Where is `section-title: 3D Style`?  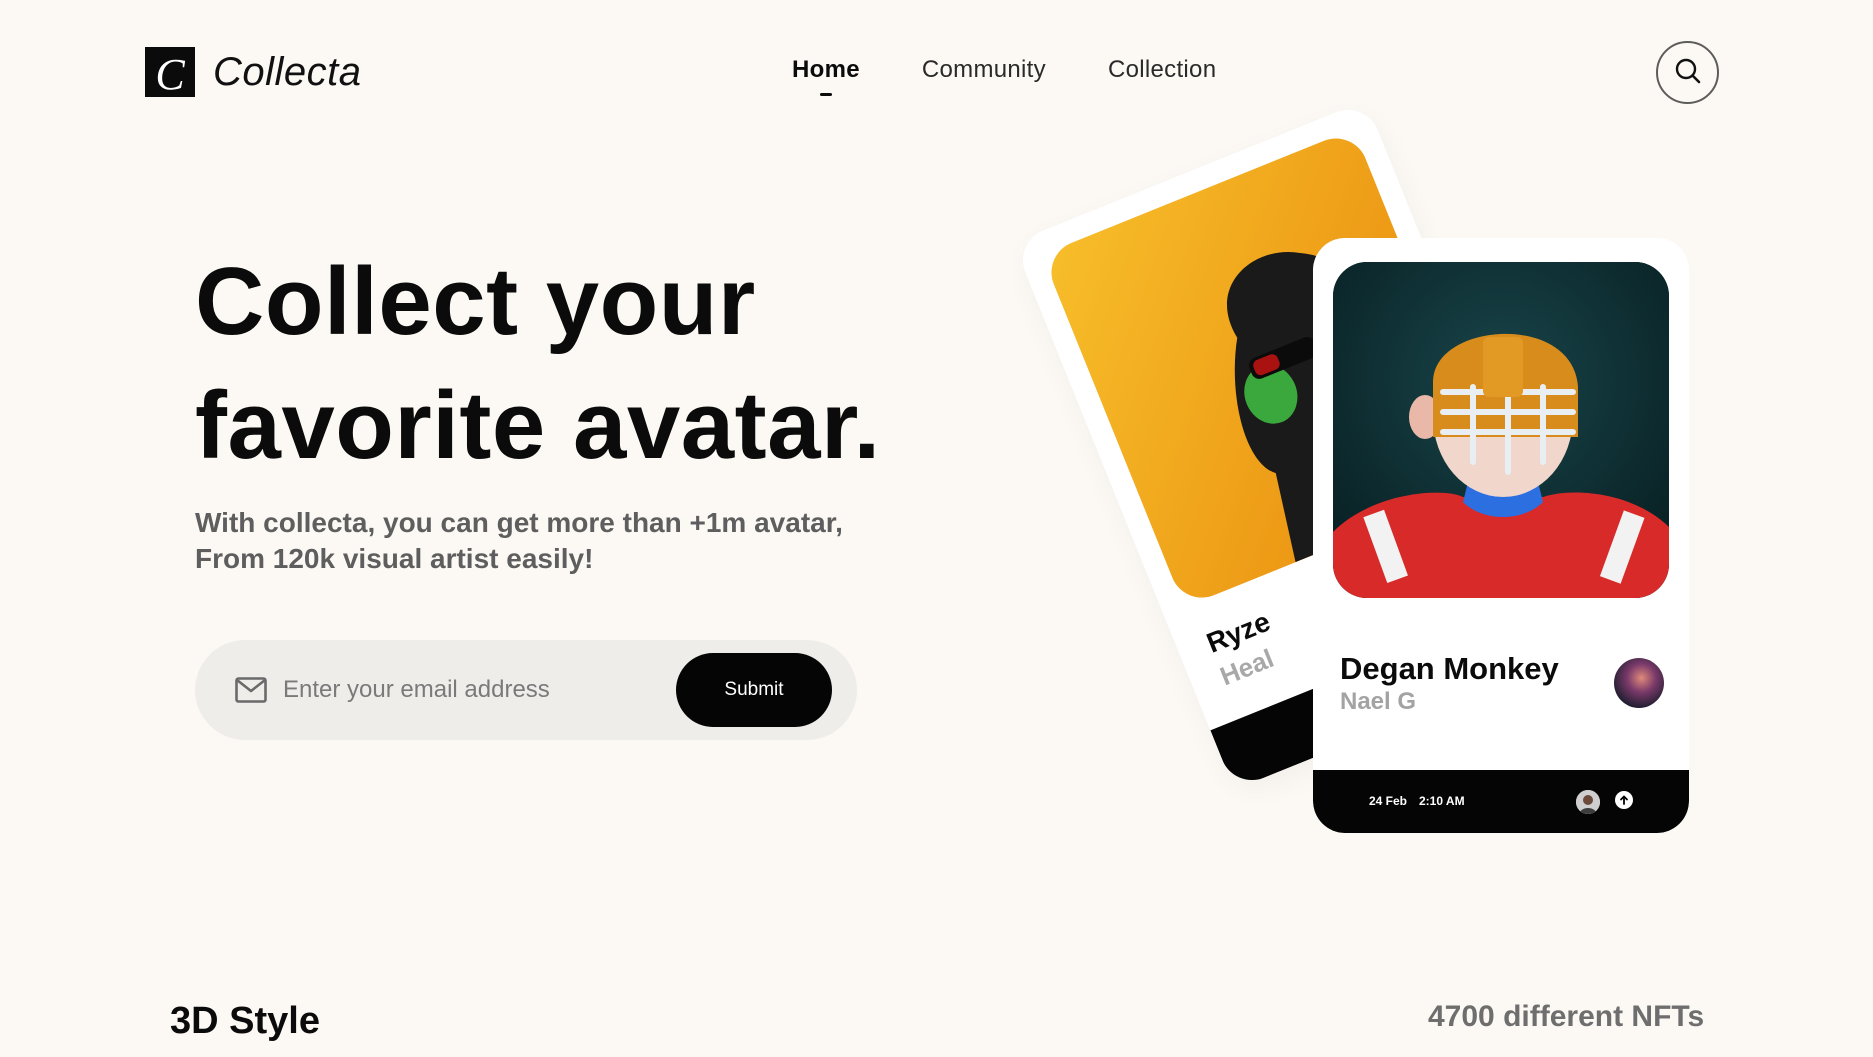 section-title: 3D Style is located at coordinates (245, 1021).